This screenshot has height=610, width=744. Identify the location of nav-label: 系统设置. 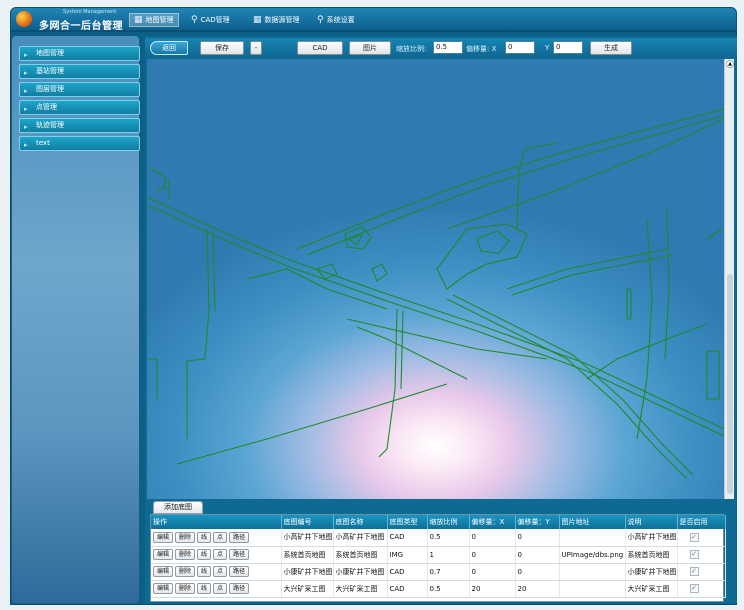
(340, 20).